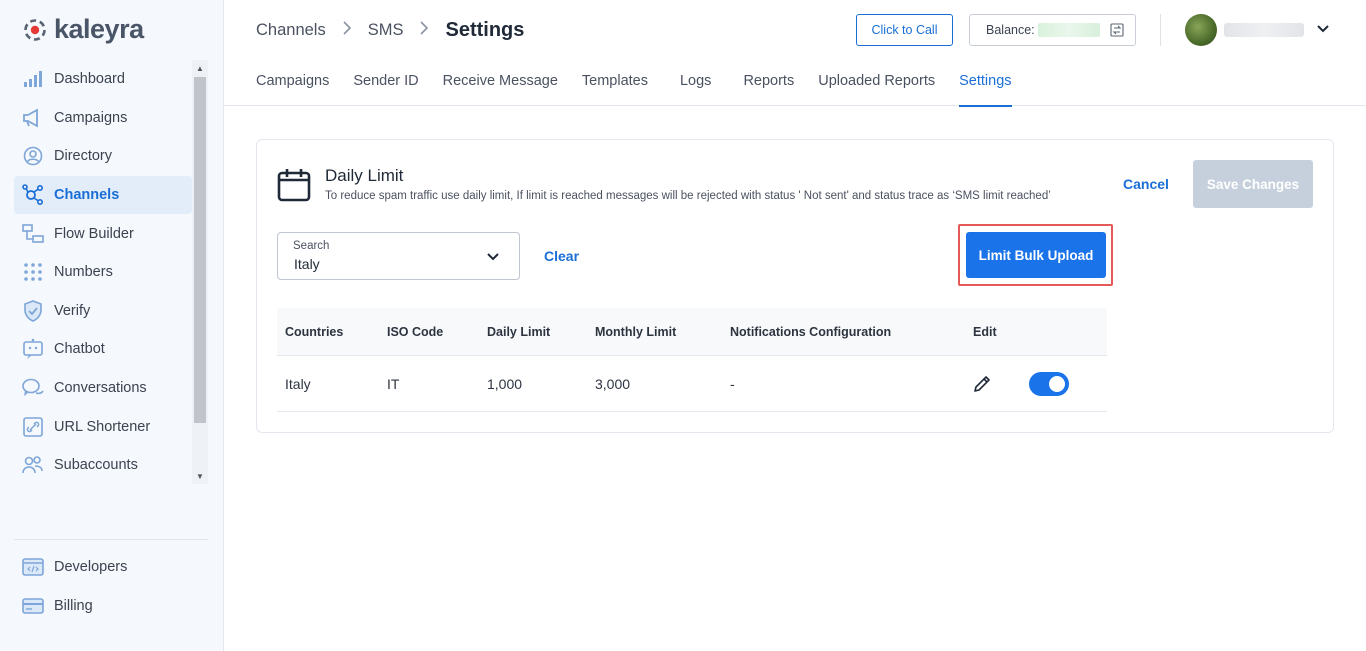 This screenshot has height=651, width=1366. Describe the element at coordinates (307, 264) in the screenshot. I see `search-value: Italy` at that location.